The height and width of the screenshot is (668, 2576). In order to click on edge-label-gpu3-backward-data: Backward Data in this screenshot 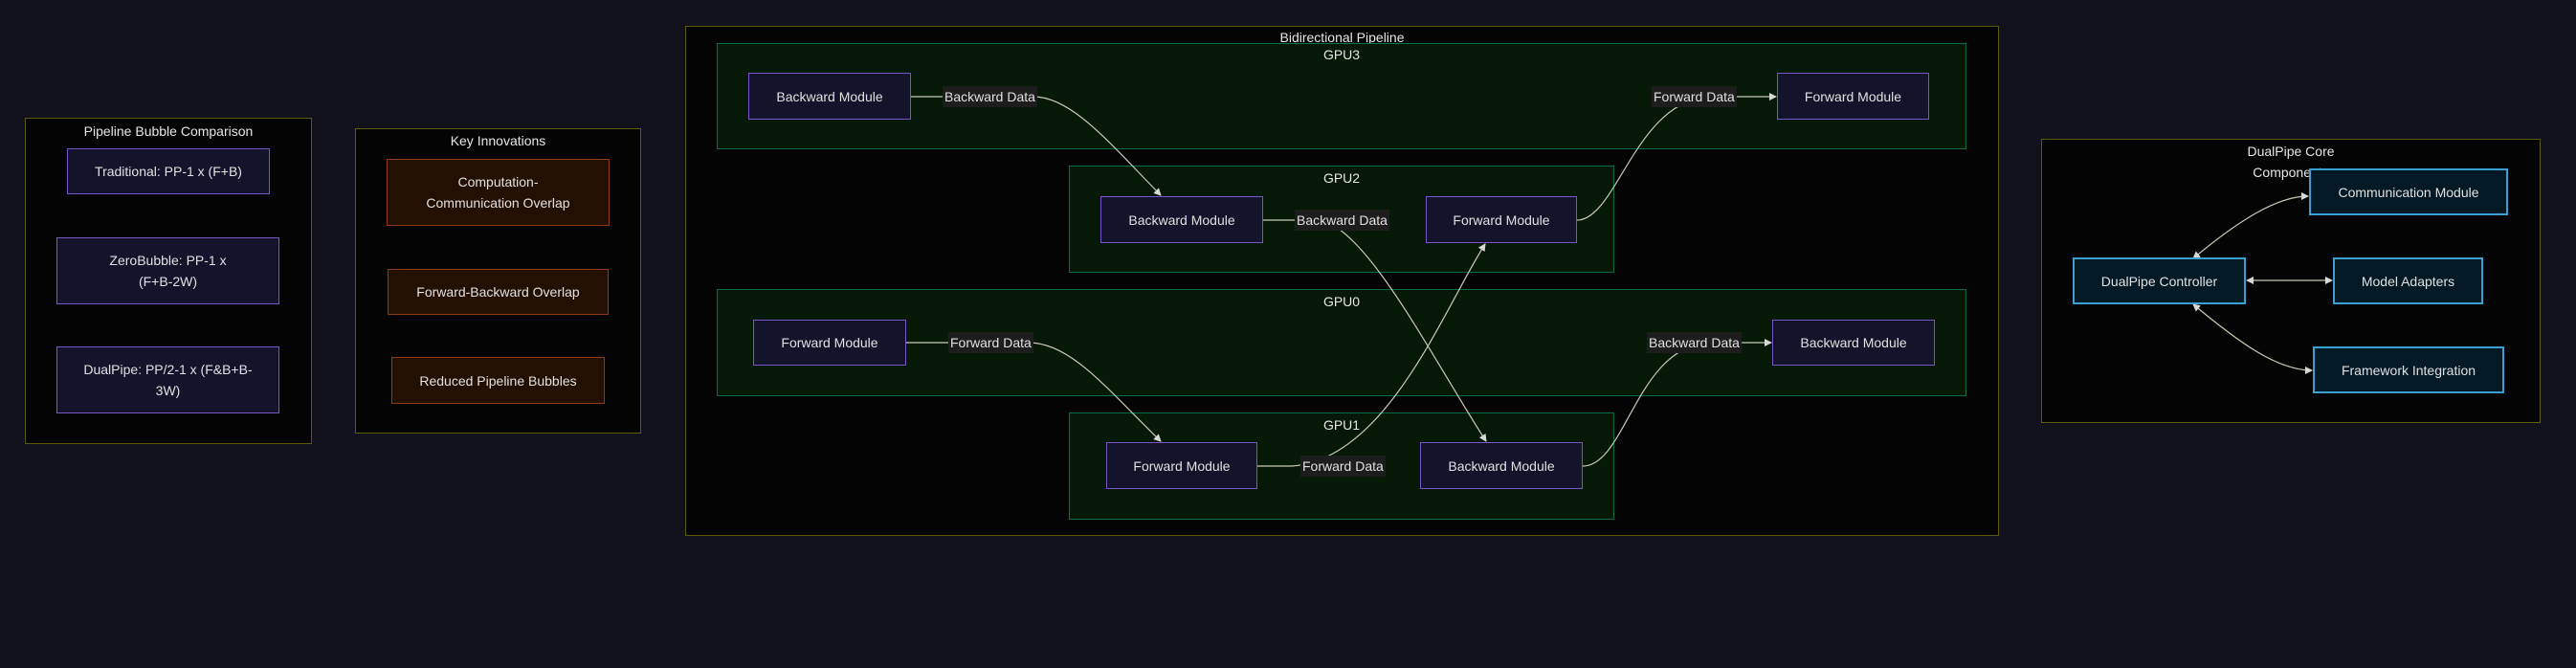, I will do `click(990, 96)`.